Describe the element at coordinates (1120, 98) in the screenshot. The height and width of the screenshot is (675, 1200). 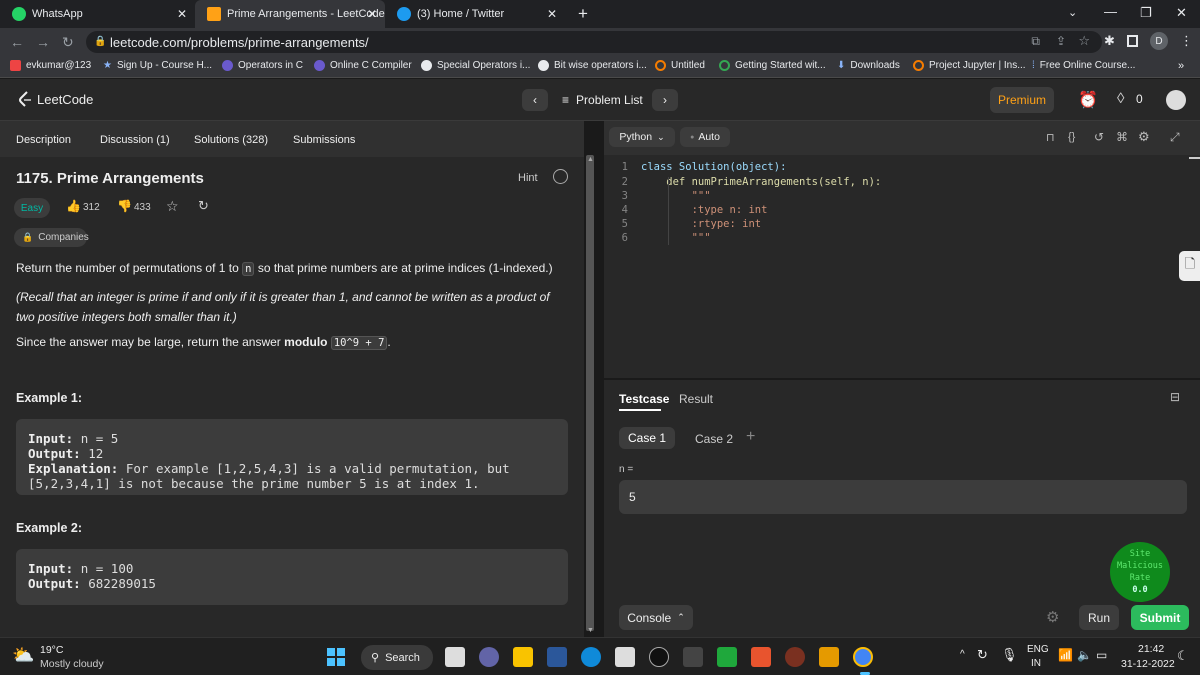
I see `flame-icon: ◊` at that location.